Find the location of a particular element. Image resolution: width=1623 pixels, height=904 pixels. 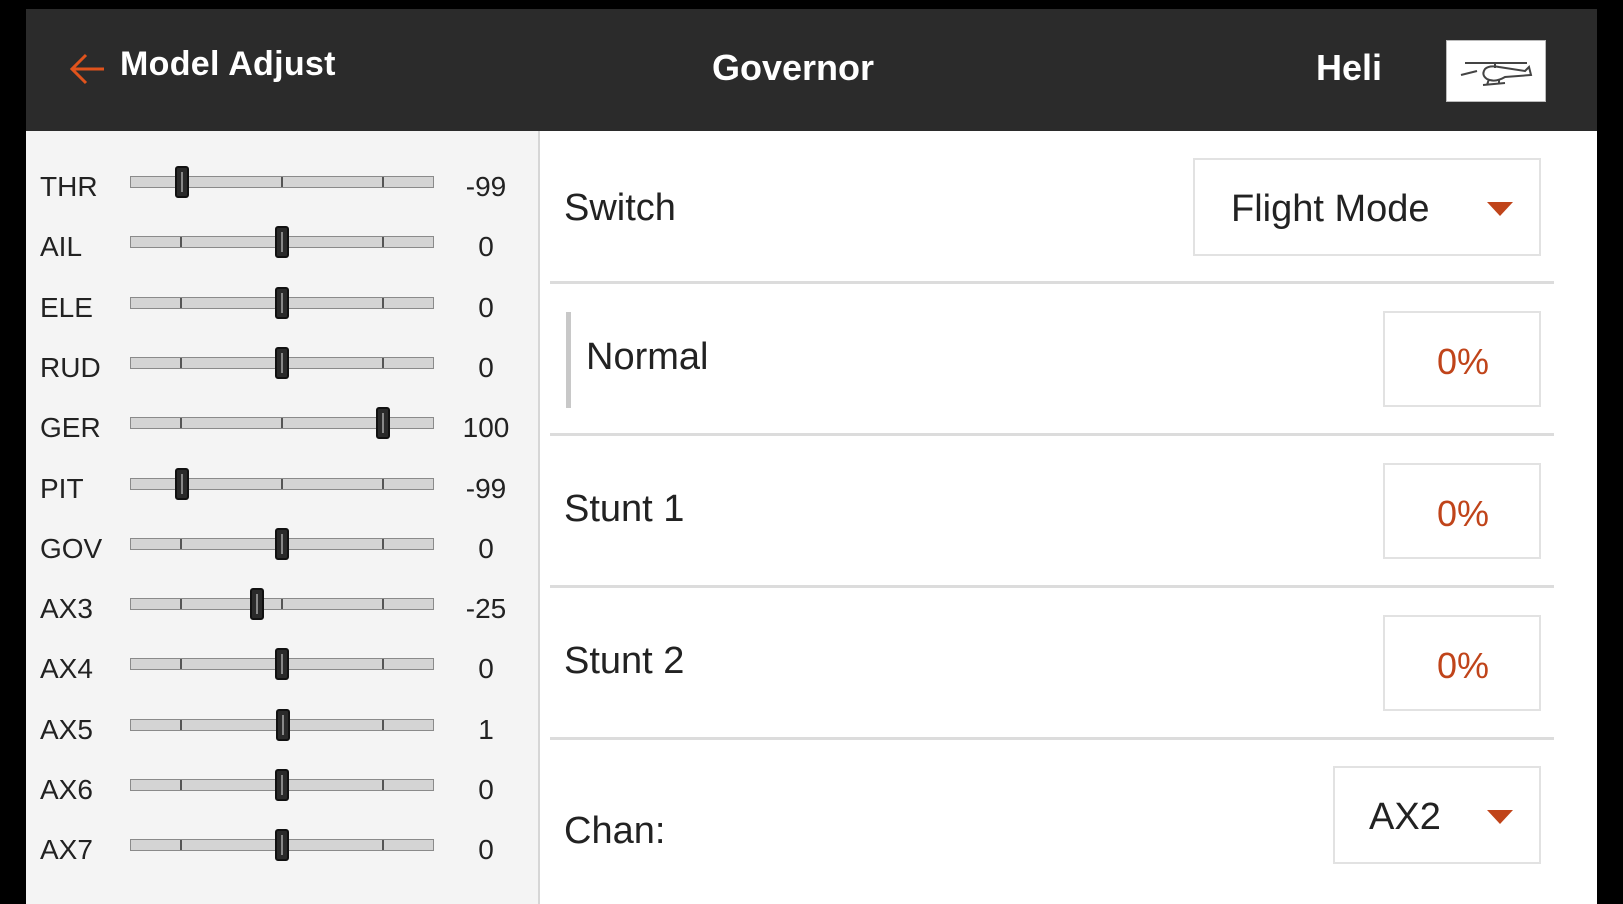

channel-row-thr: THR -99 is located at coordinates (282, 183).